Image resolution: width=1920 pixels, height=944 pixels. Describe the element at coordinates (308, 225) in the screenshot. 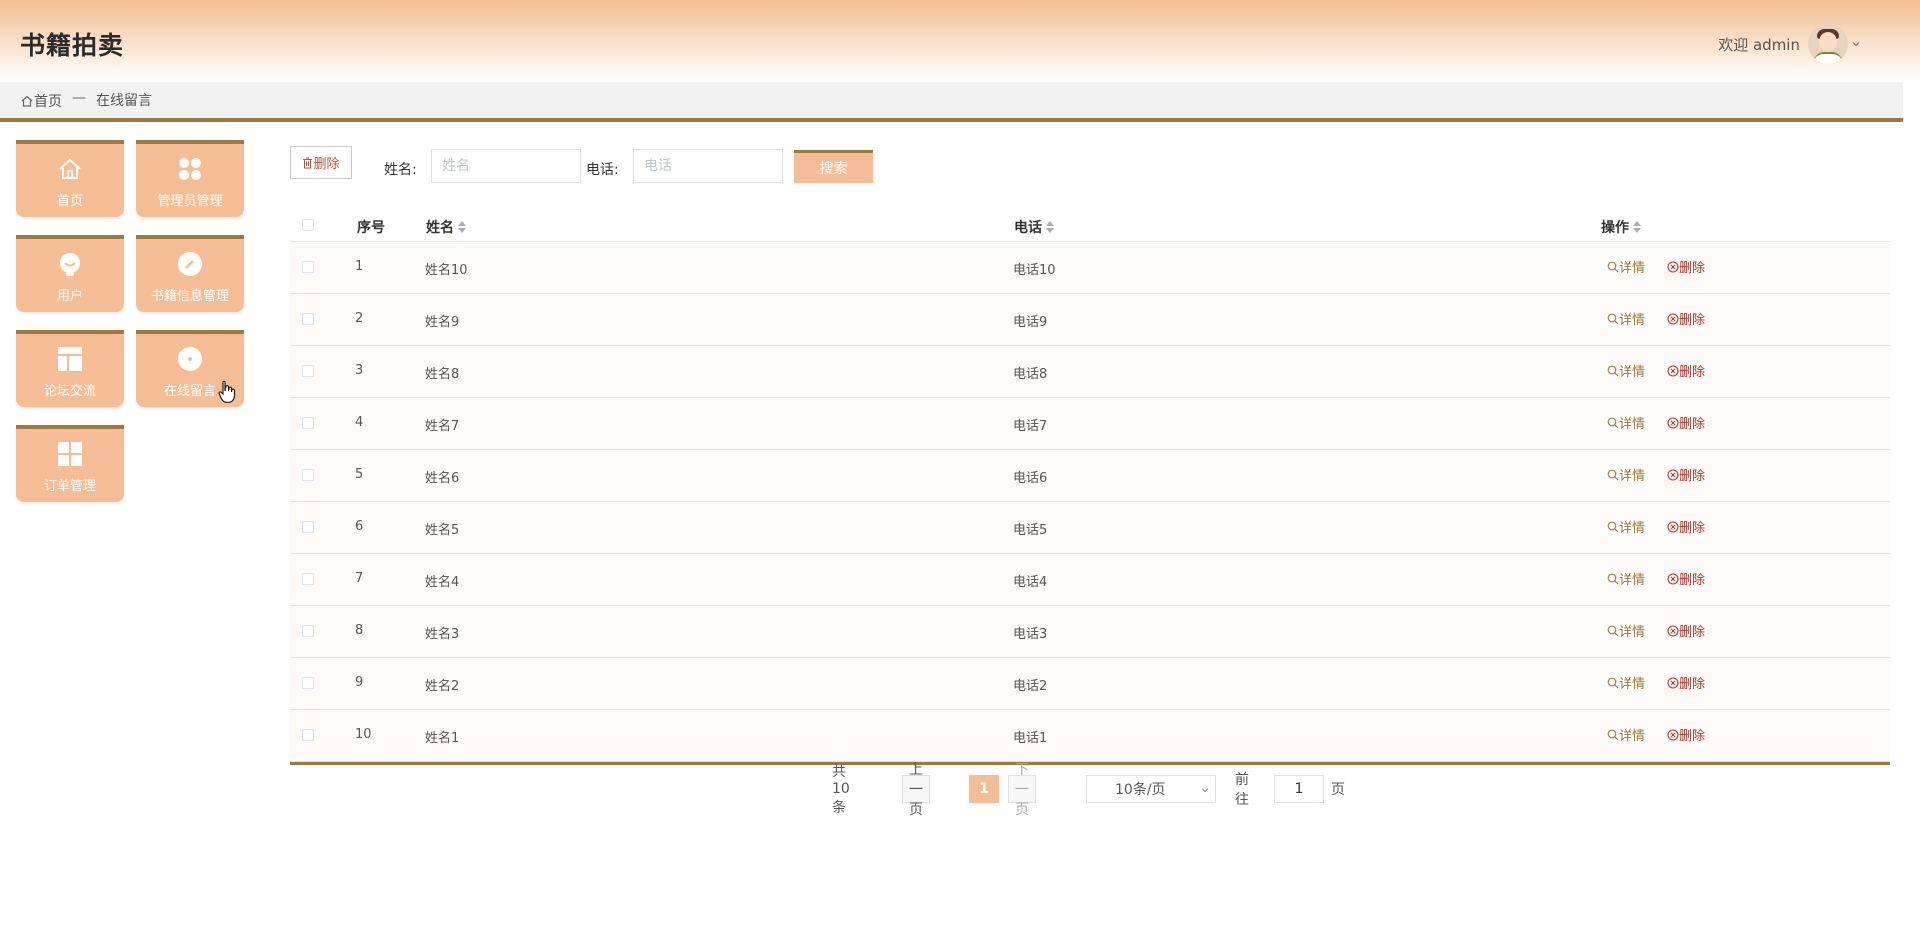

I see `select-all-checkbox` at that location.